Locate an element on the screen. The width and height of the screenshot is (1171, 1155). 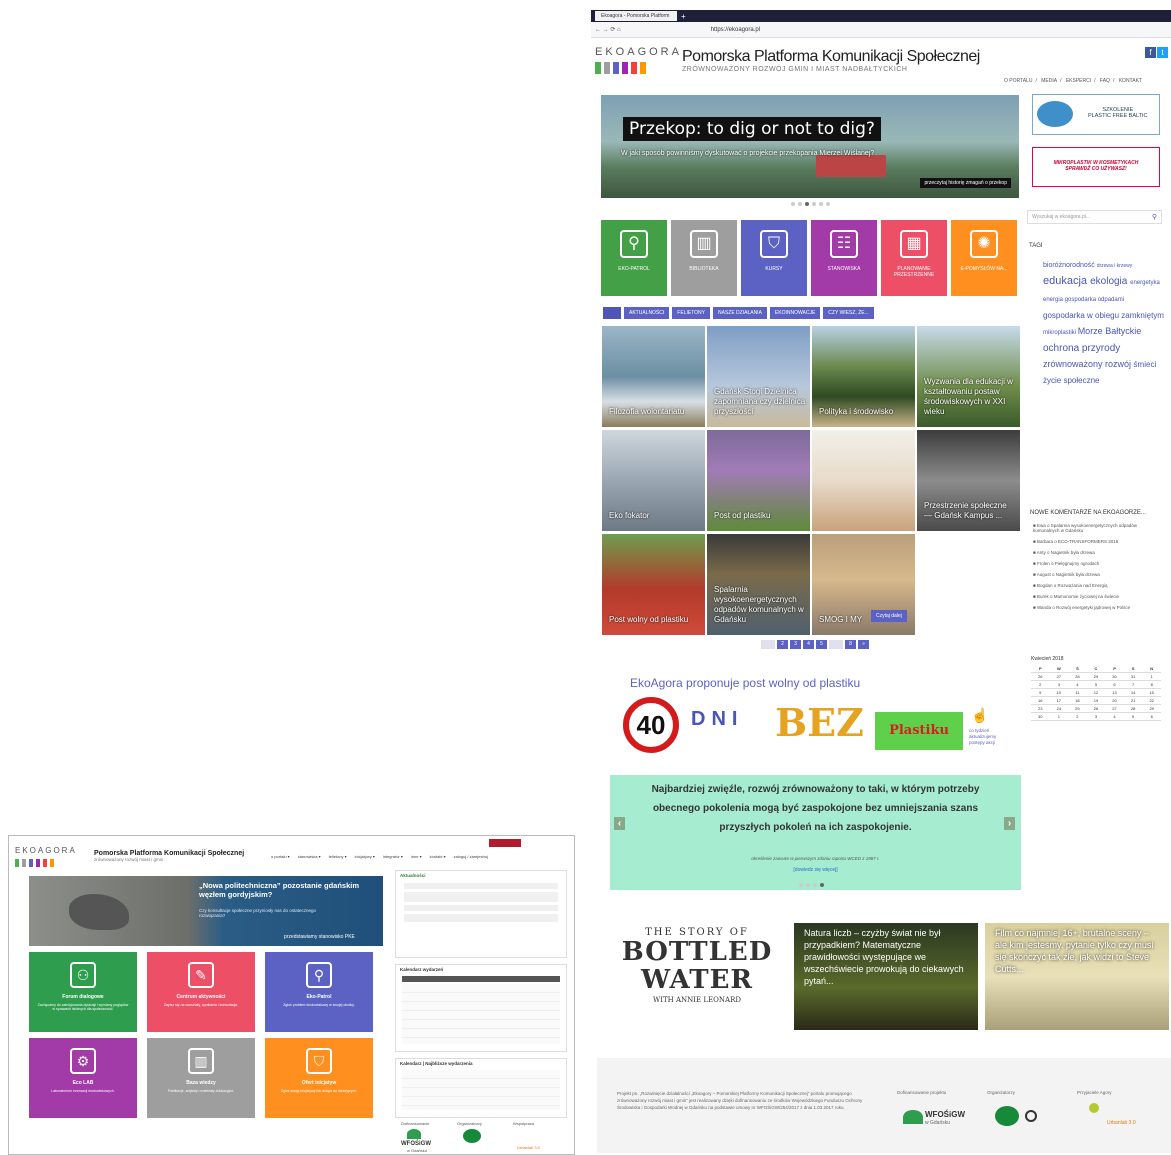
comment-item: ■ Burek o Mamonomie życiowej na świecie is located at coordinates (1097, 596).